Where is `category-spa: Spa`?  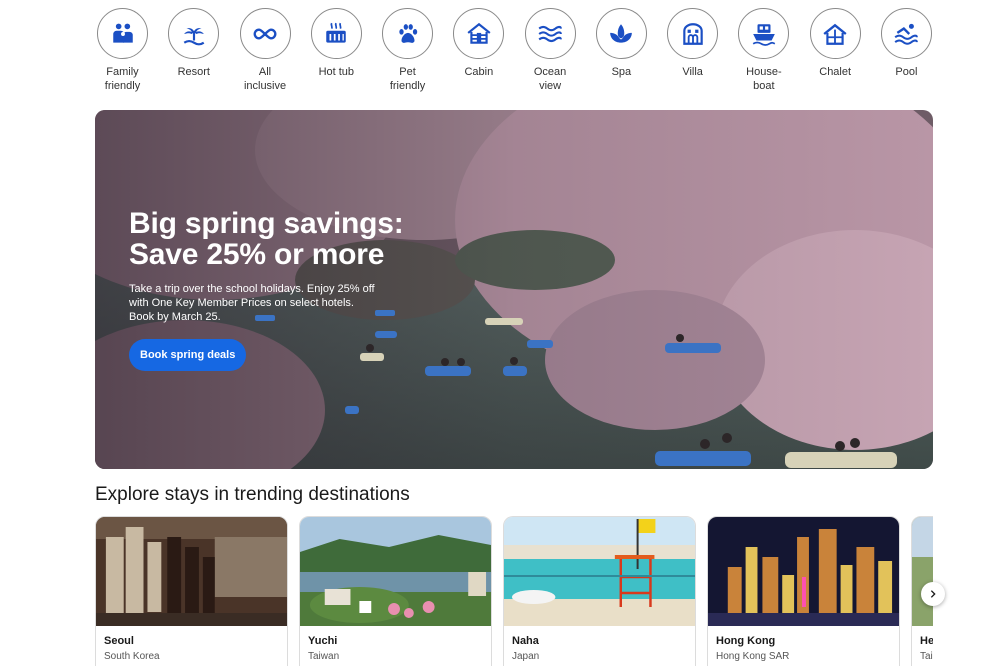 category-spa: Spa is located at coordinates (621, 53).